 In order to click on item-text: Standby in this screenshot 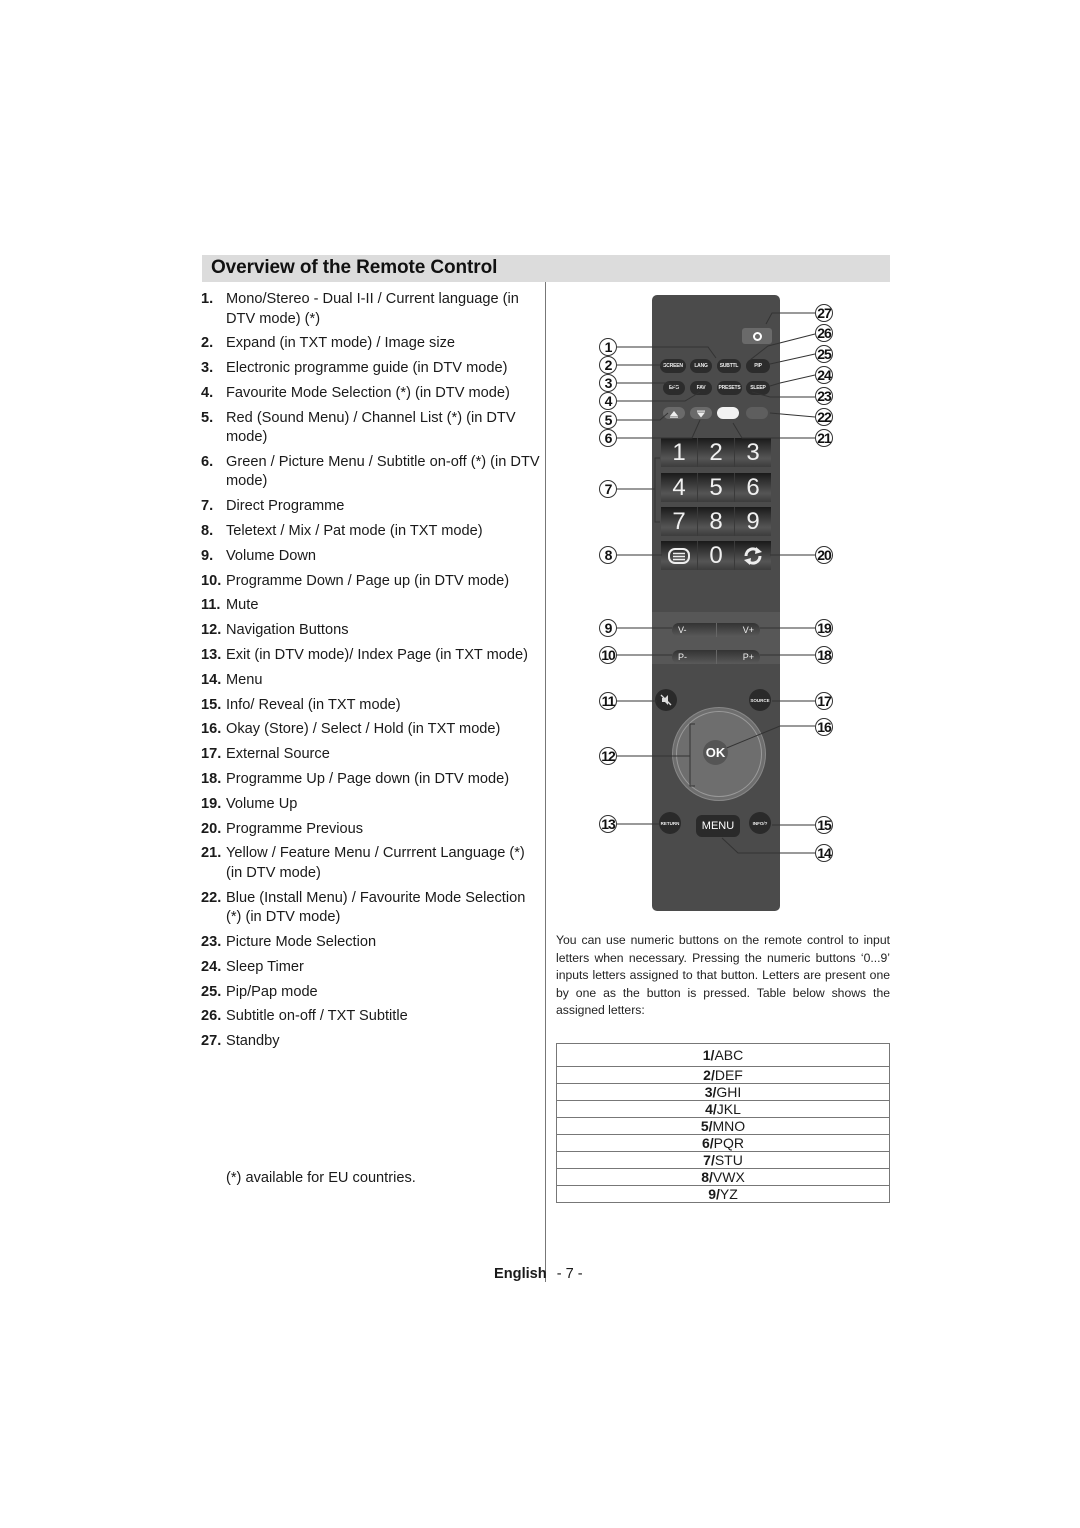, I will do `click(253, 1041)`.